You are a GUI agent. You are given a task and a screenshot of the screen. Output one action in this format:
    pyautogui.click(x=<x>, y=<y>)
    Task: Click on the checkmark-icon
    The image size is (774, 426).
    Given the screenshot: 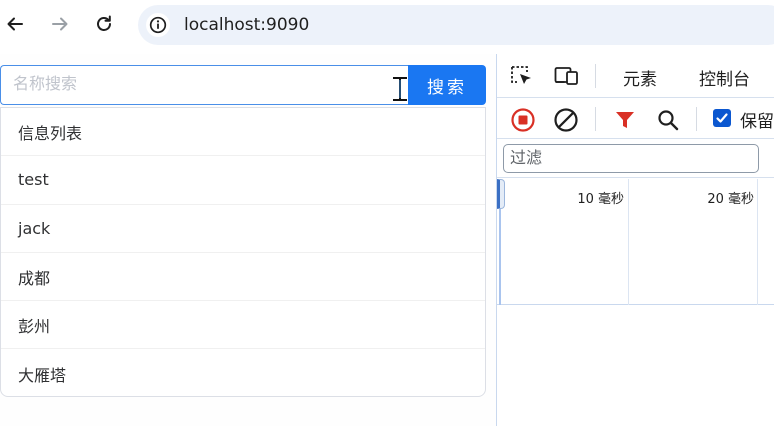 What is the action you would take?
    pyautogui.click(x=722, y=118)
    